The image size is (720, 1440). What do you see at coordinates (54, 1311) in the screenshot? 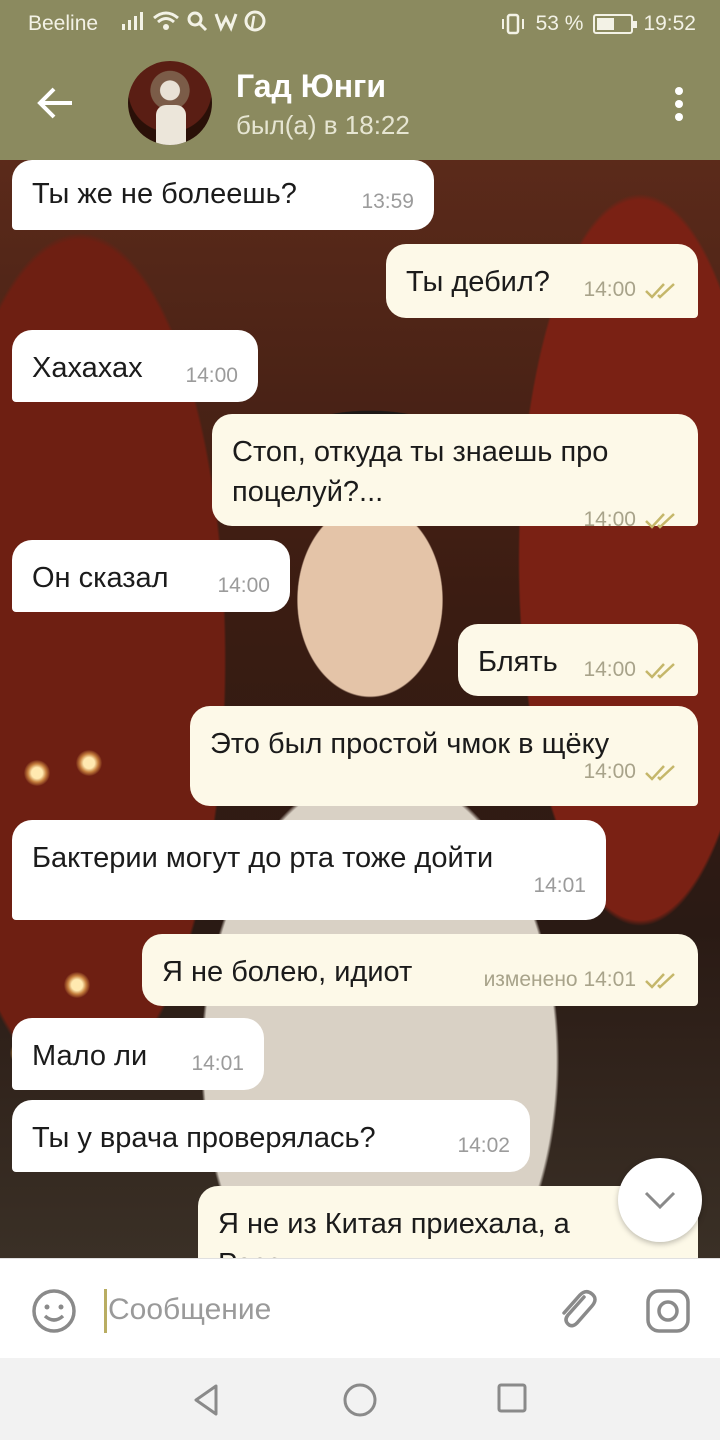
I see `emoji-icon` at bounding box center [54, 1311].